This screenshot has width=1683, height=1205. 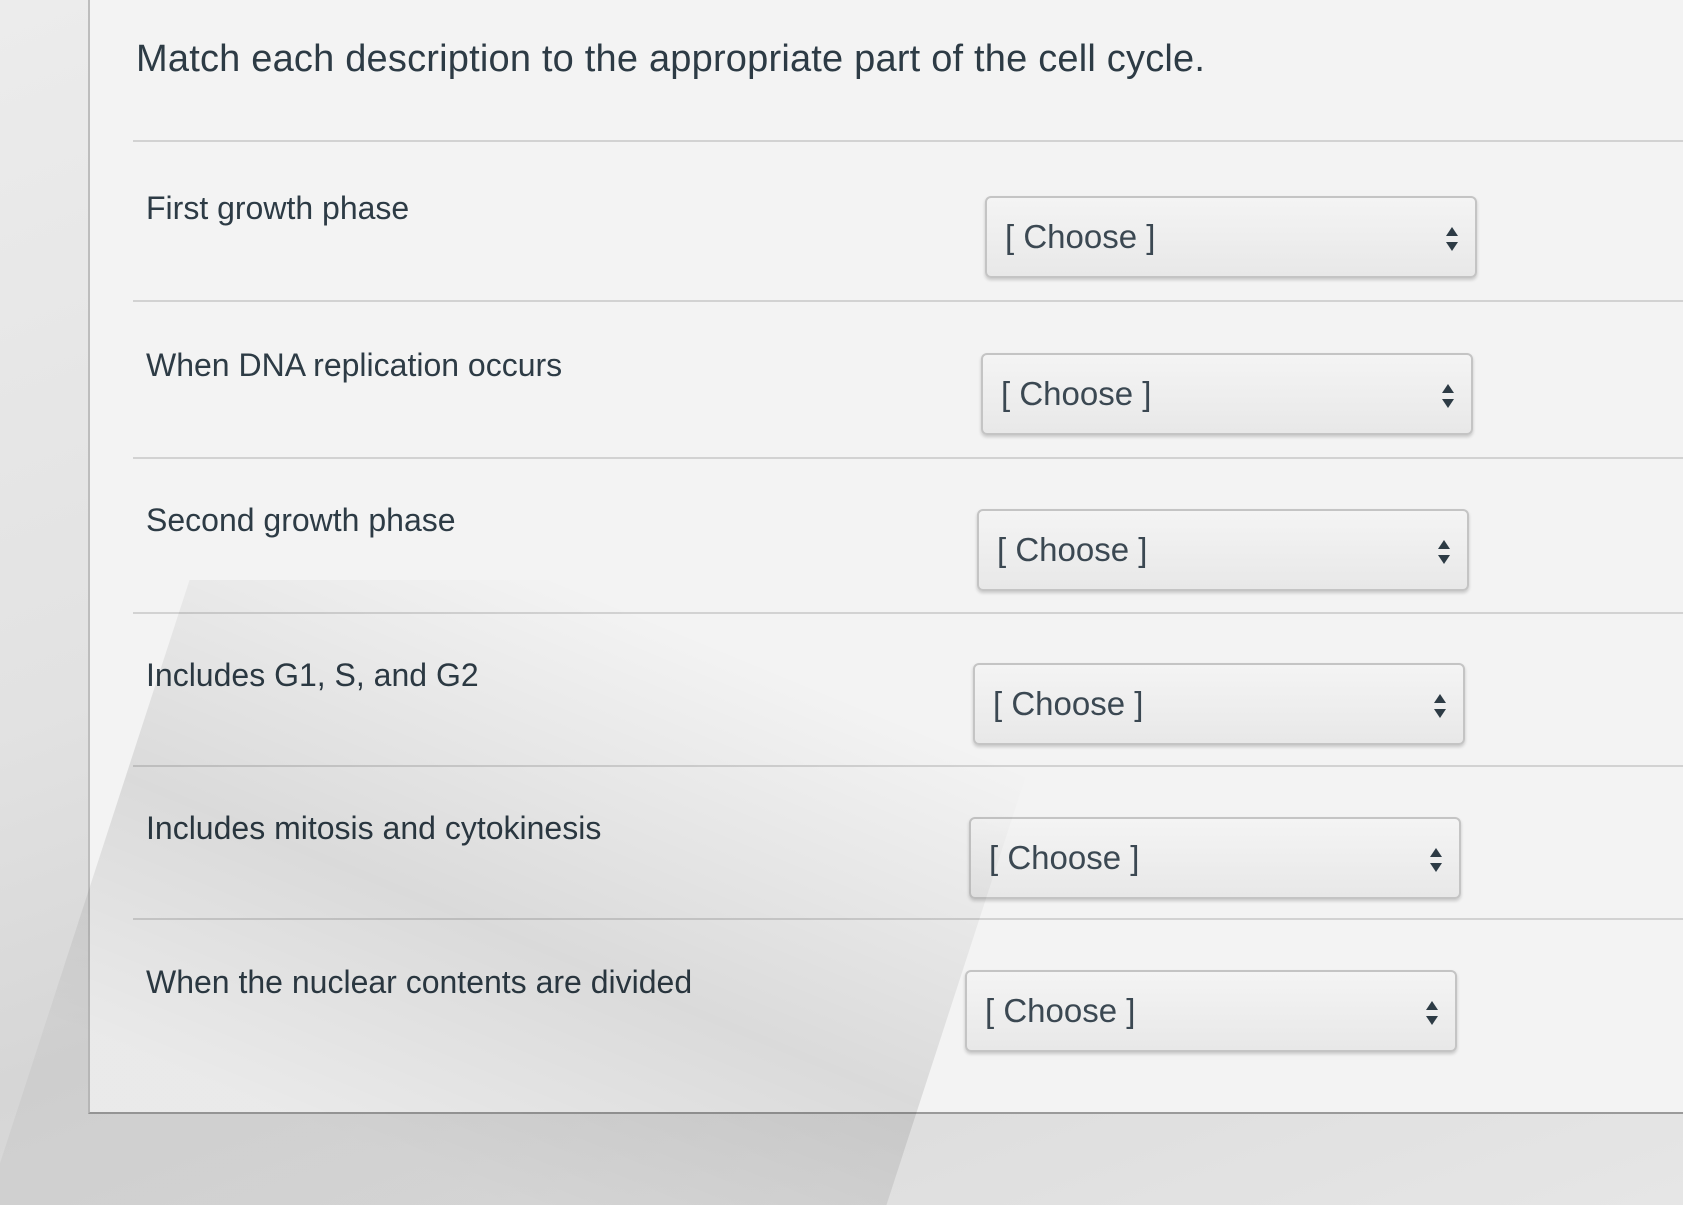 What do you see at coordinates (278, 208) in the screenshot?
I see `match-prompt-1: First growth phase` at bounding box center [278, 208].